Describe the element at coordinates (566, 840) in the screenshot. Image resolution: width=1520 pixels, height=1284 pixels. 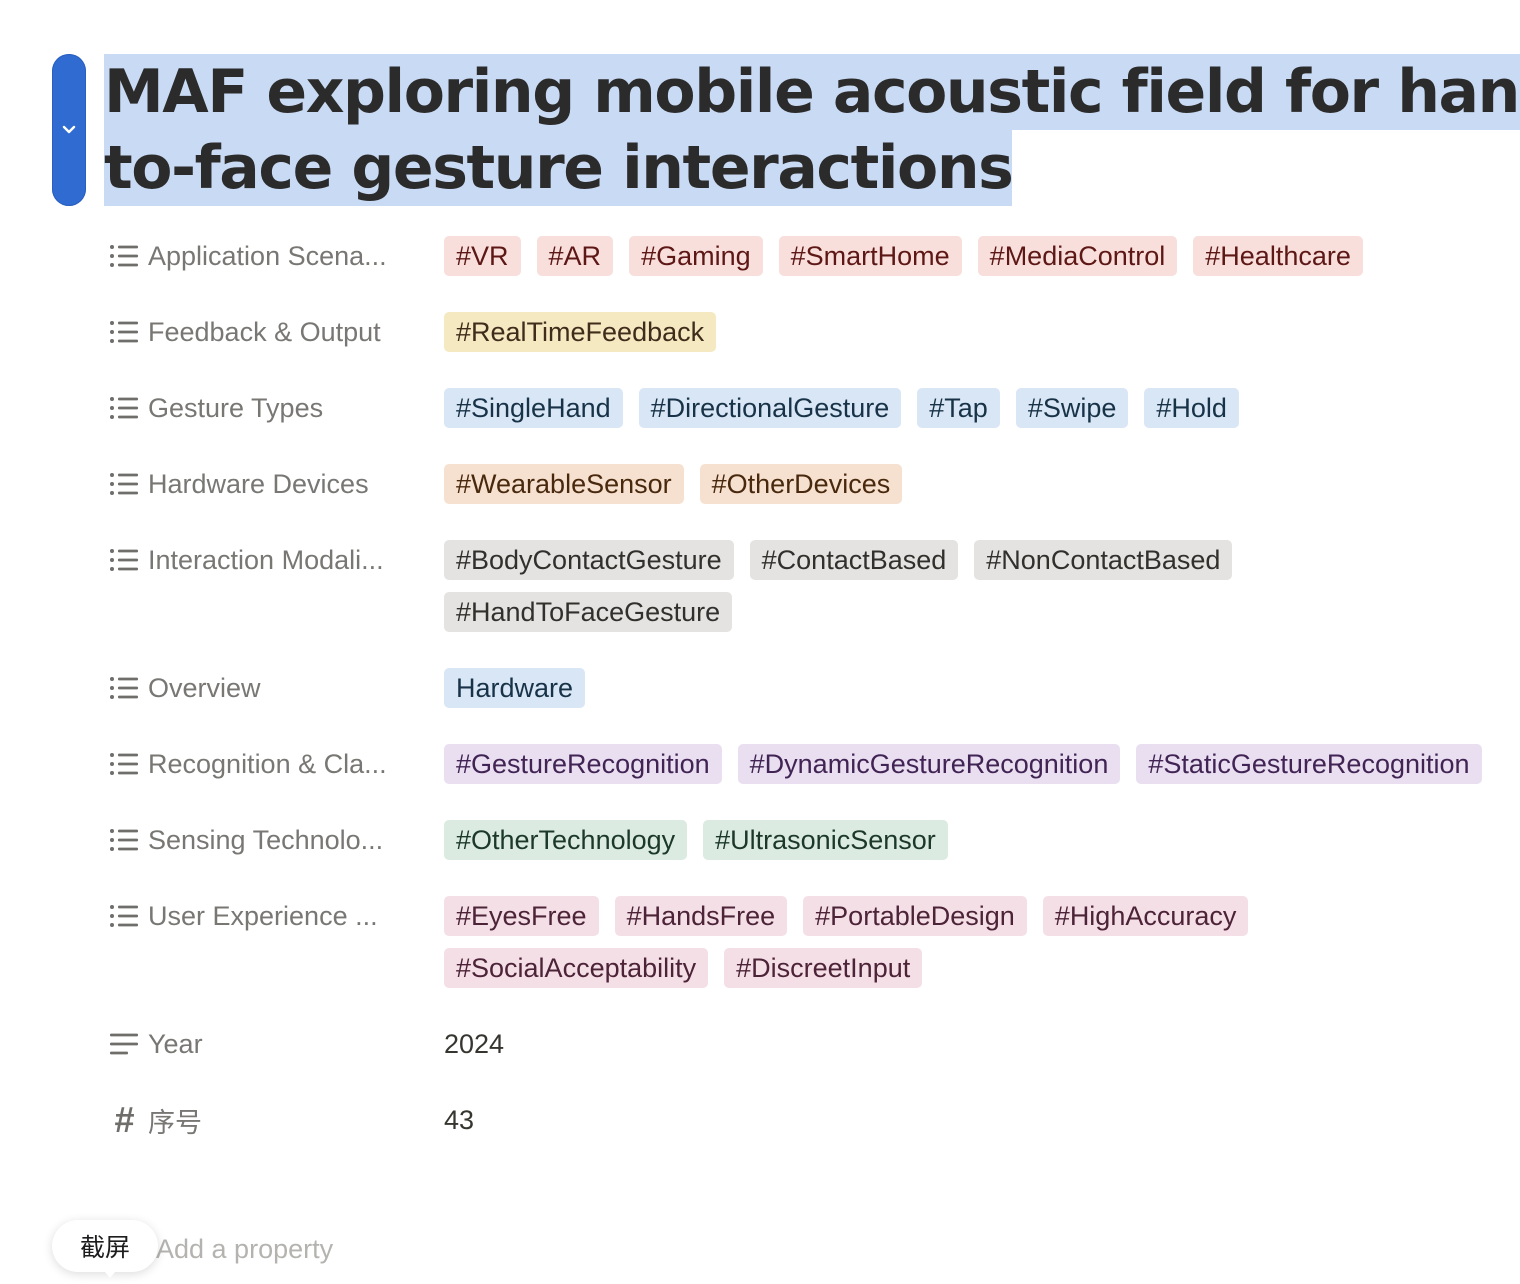
I see `tag: #OtherTechnology` at that location.